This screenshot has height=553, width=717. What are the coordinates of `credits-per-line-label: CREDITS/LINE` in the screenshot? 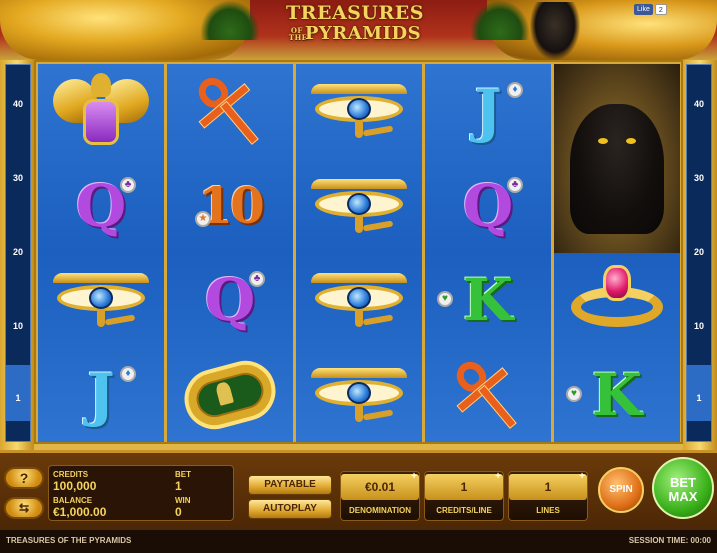 It's located at (464, 510).